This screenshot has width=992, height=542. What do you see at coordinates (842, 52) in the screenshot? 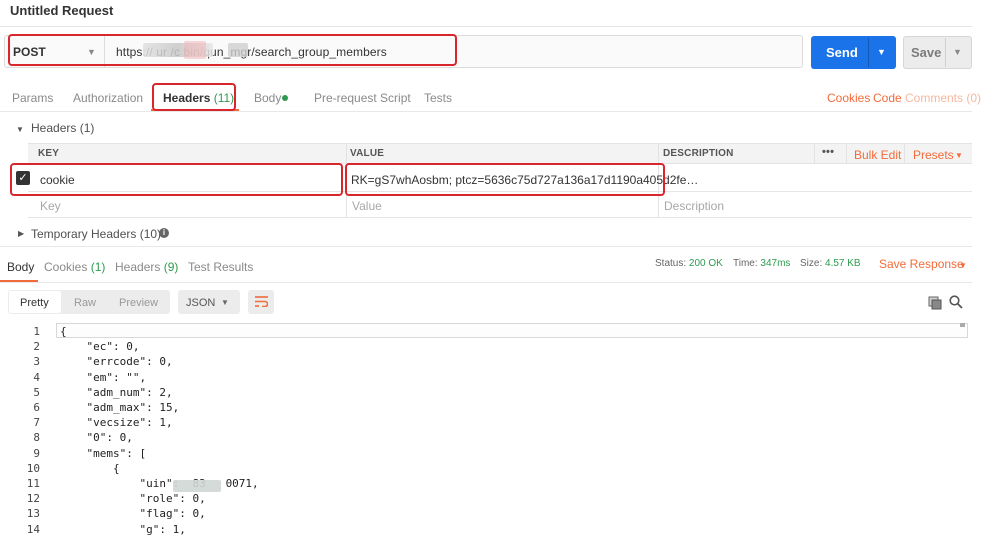
I see `send-label: Send` at bounding box center [842, 52].